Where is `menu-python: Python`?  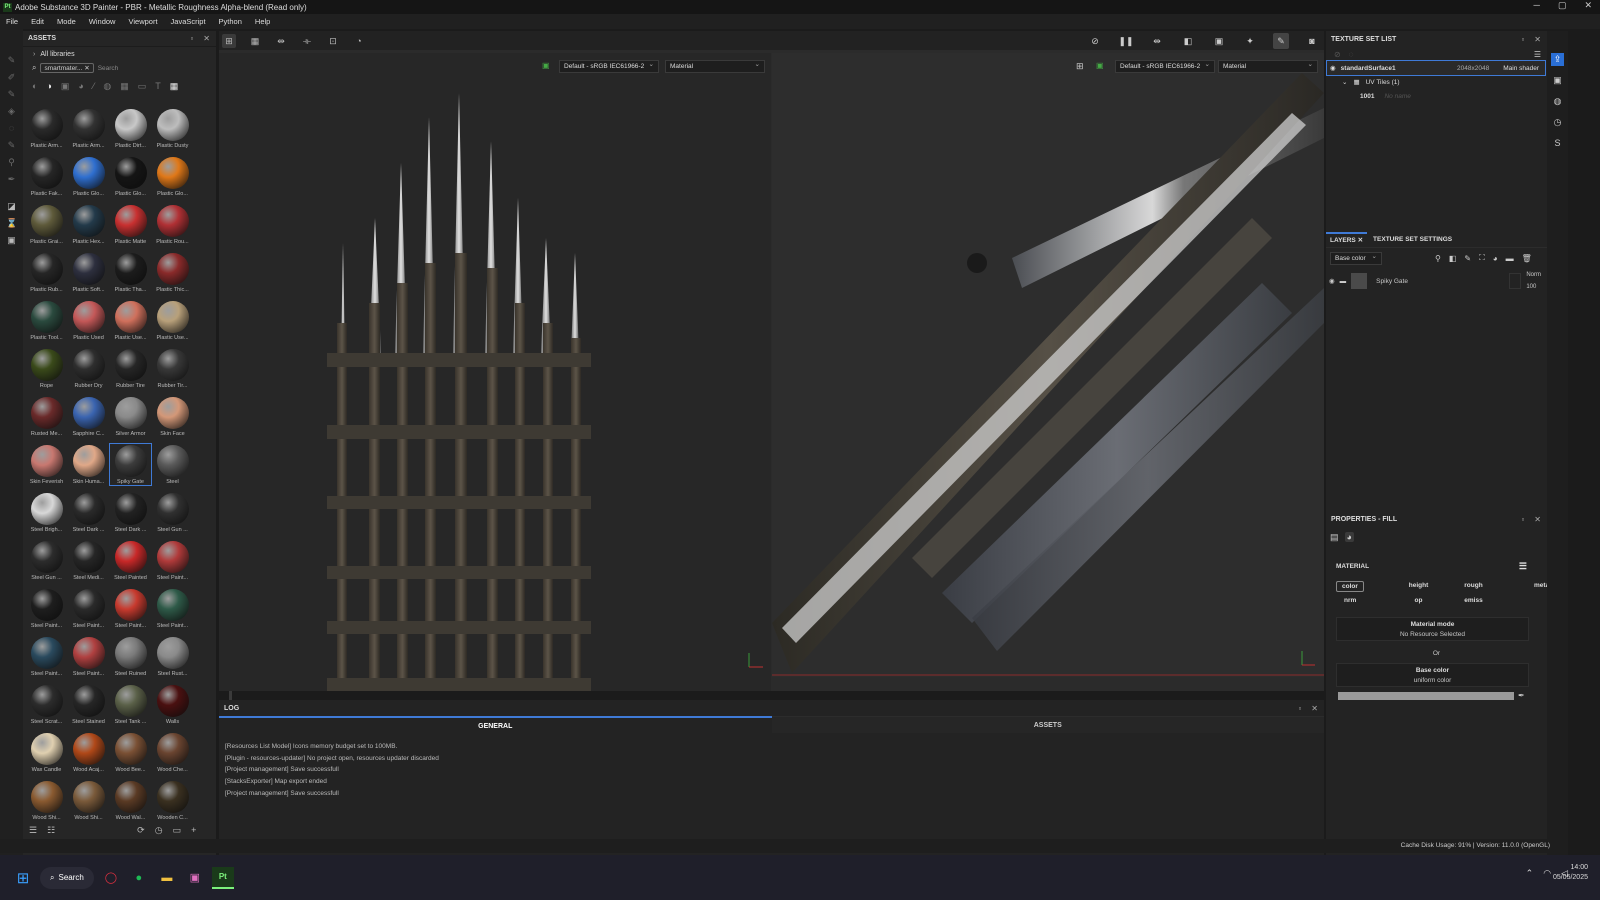 menu-python: Python is located at coordinates (231, 21).